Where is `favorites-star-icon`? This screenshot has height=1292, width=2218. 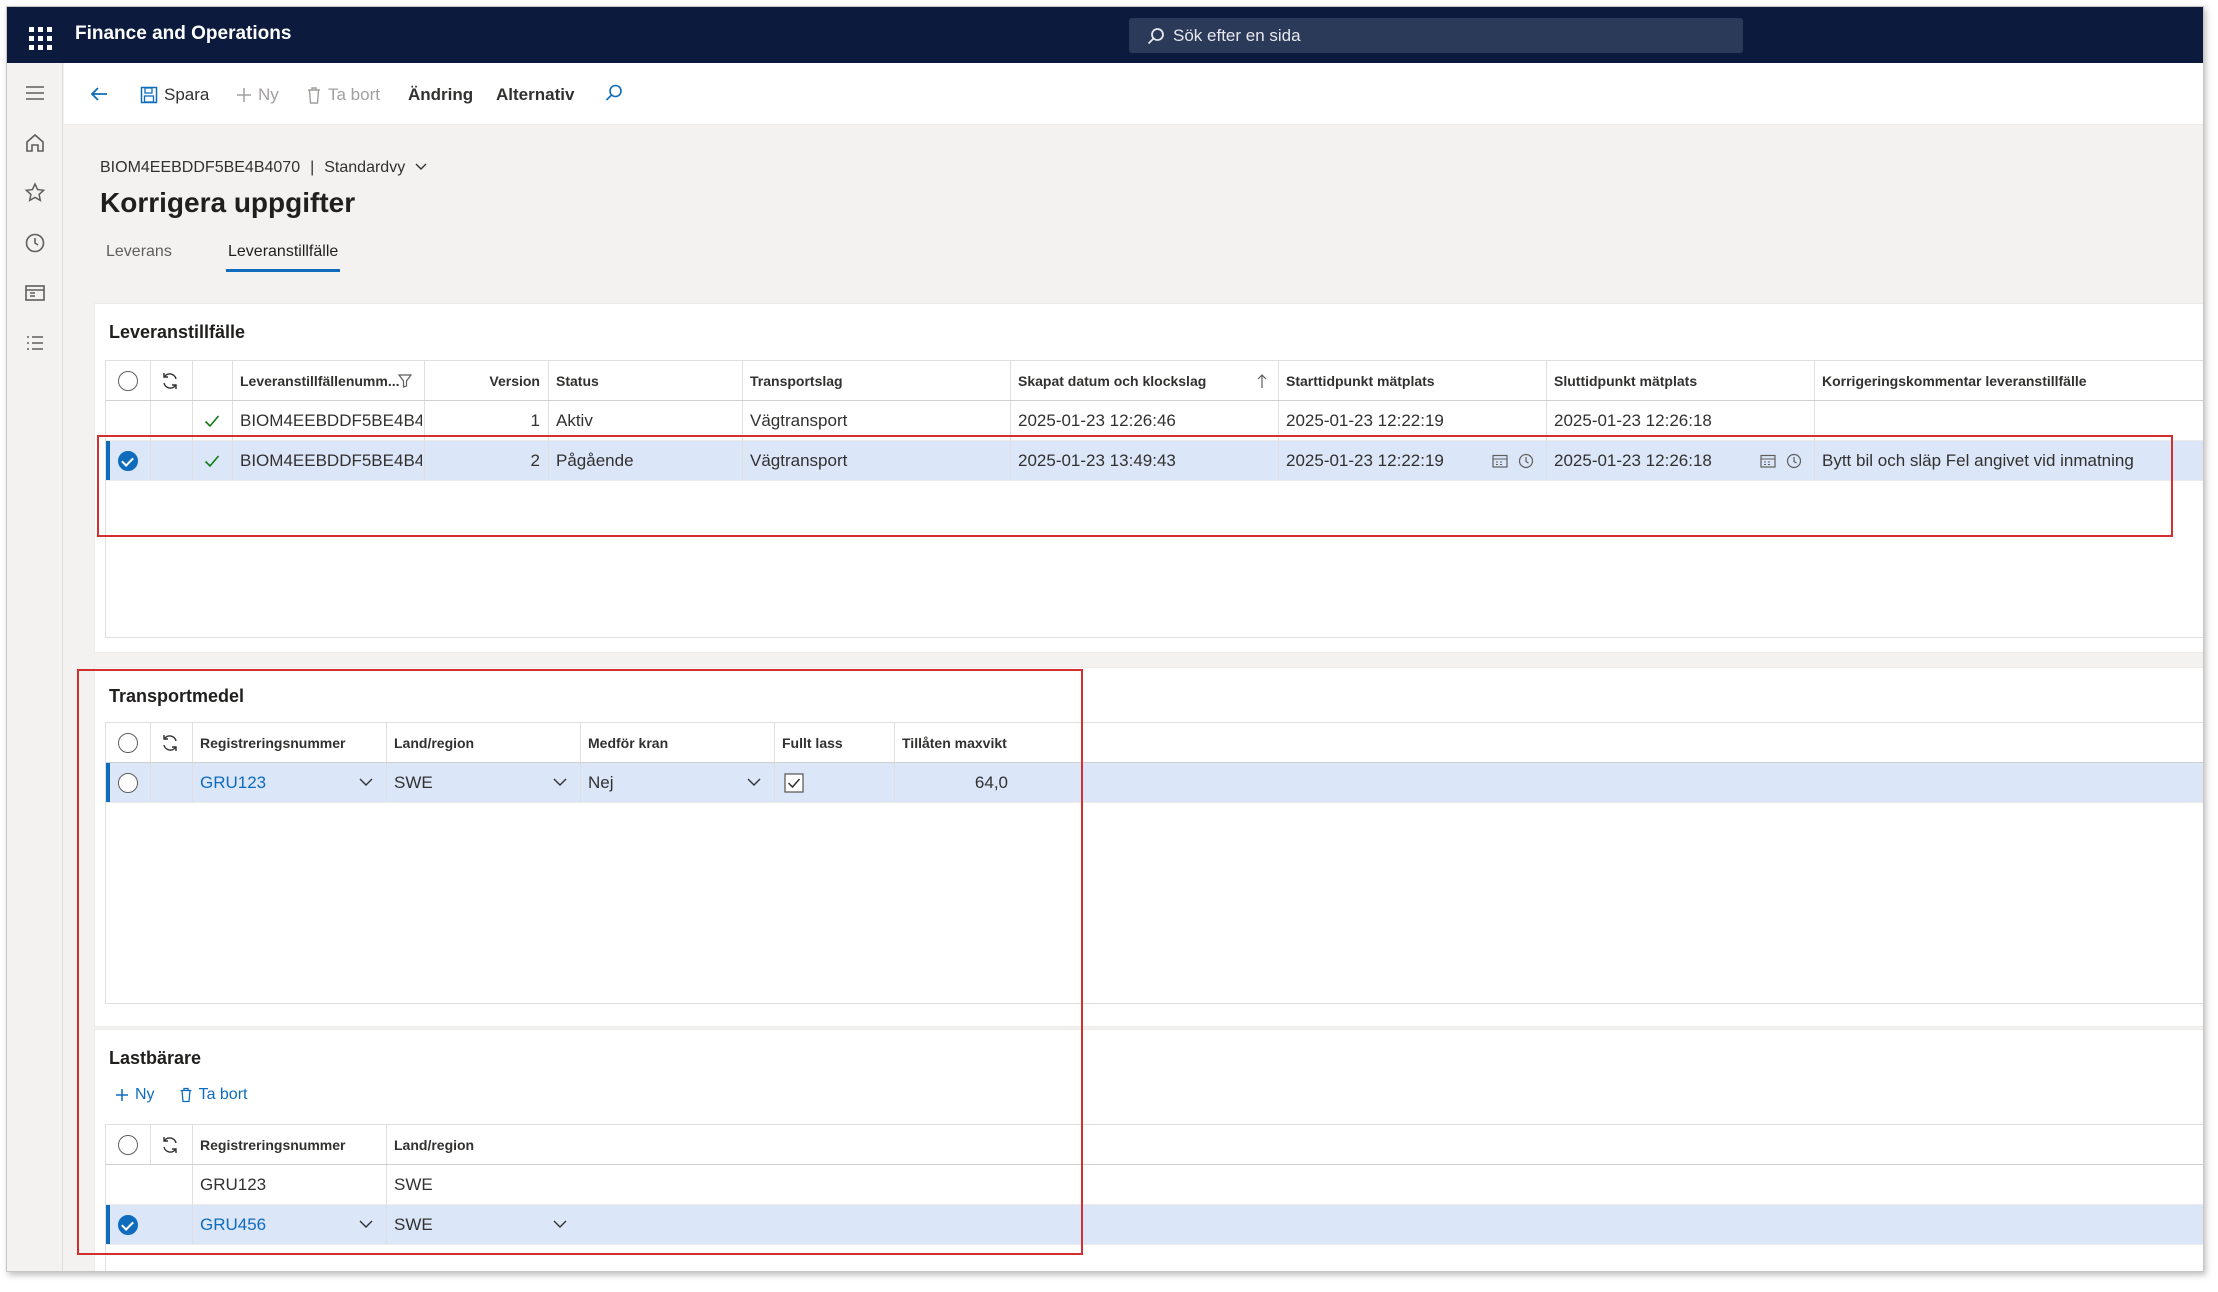
favorites-star-icon is located at coordinates (35, 193).